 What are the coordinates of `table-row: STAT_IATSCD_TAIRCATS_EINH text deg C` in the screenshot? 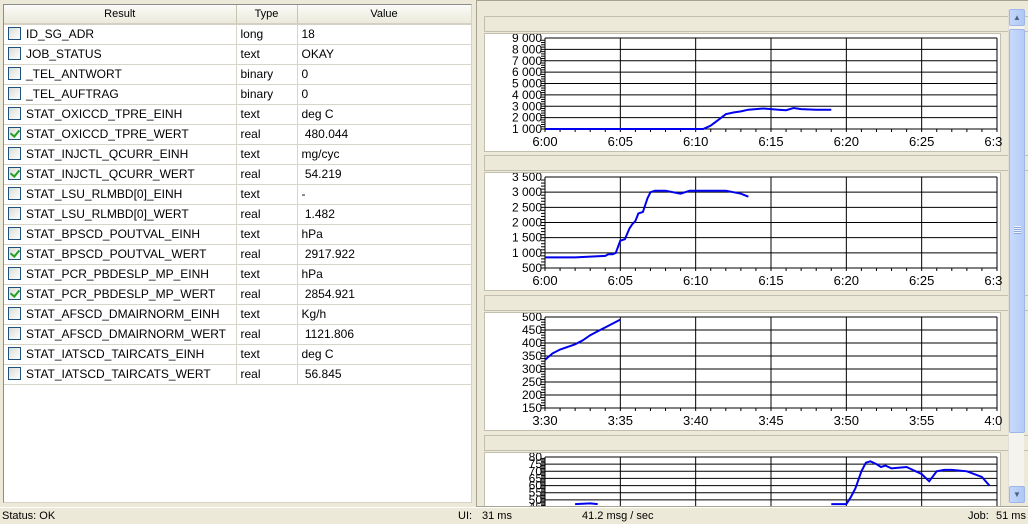 It's located at (237, 354).